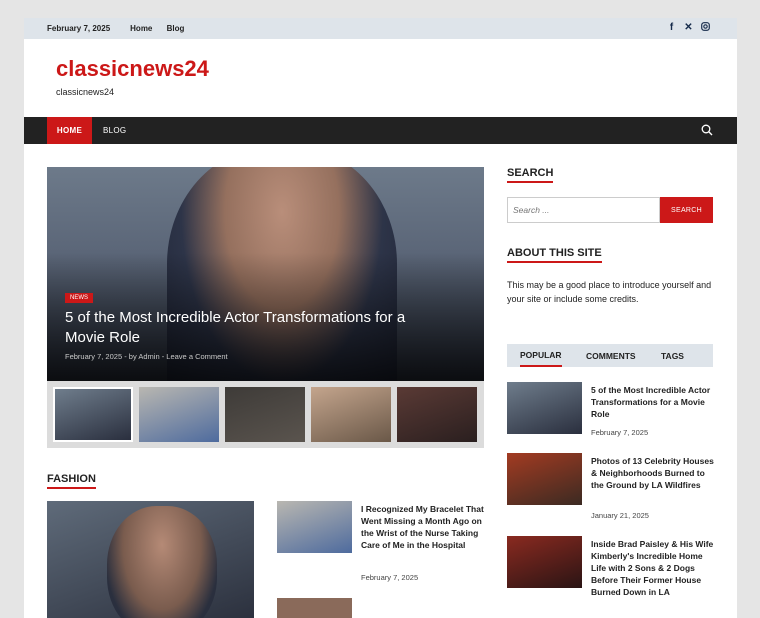 This screenshot has width=760, height=618. Describe the element at coordinates (672, 355) in the screenshot. I see `tab-tags: TAGS` at that location.